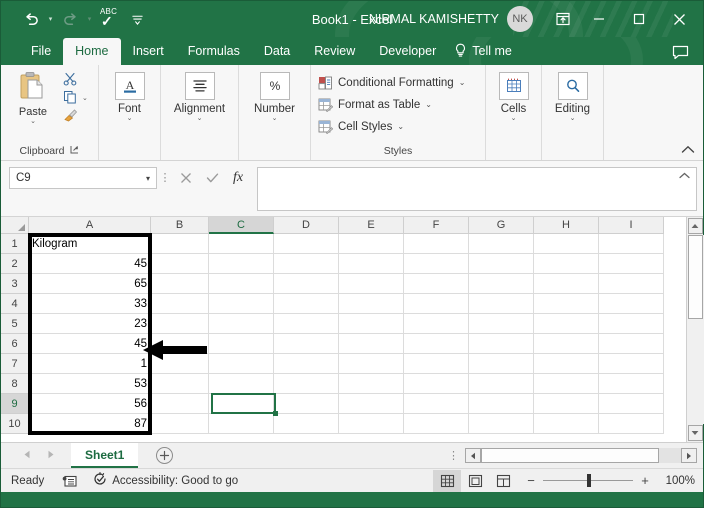  I want to click on cell-F4, so click(436, 304).